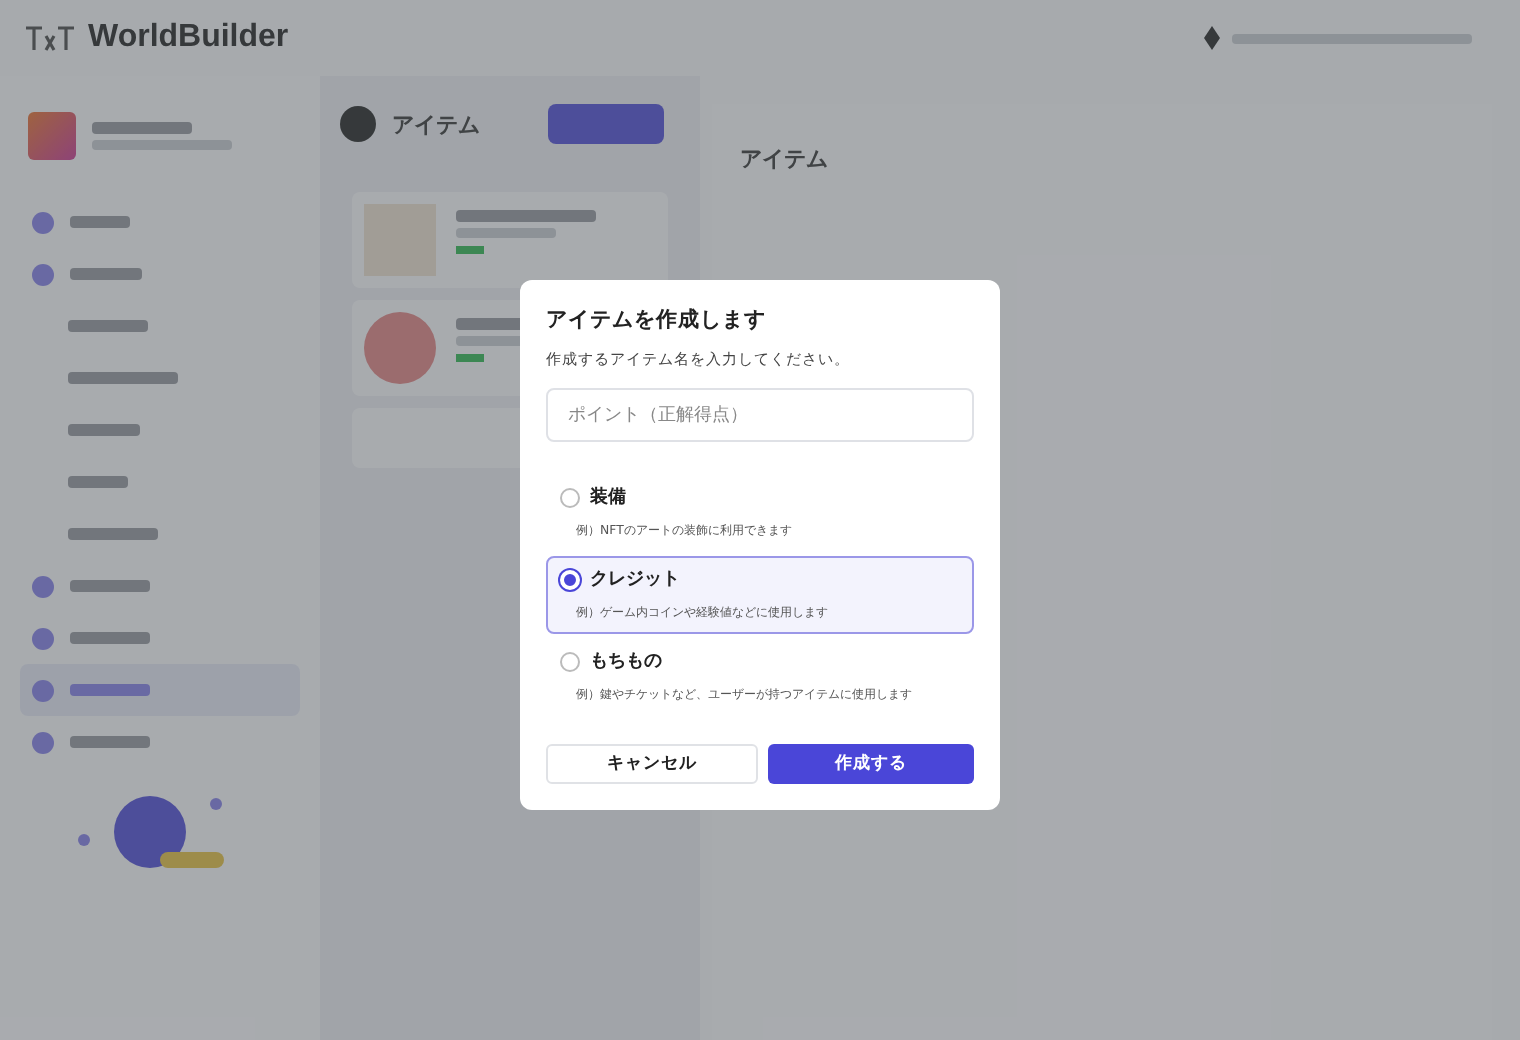  What do you see at coordinates (50, 38) in the screenshot?
I see `logo-icon` at bounding box center [50, 38].